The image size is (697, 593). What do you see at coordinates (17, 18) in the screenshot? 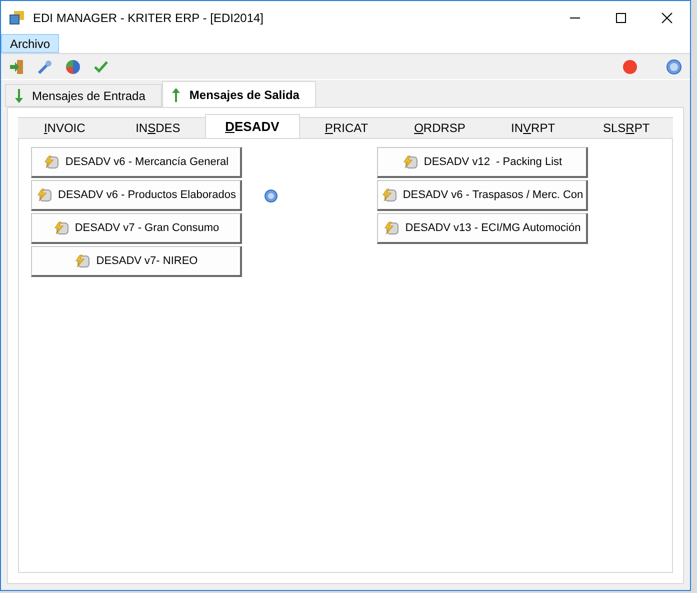
I see `app-icon` at bounding box center [17, 18].